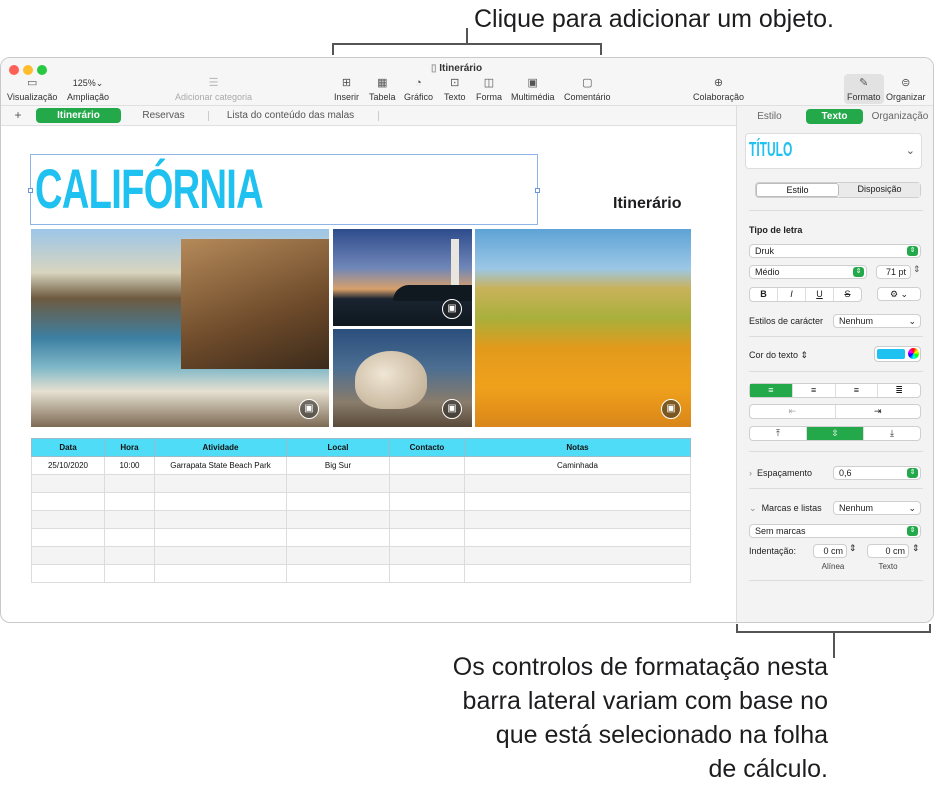 The width and height of the screenshot is (934, 793). What do you see at coordinates (879, 190) in the screenshot?
I see `subtab-layout: Disposição` at bounding box center [879, 190].